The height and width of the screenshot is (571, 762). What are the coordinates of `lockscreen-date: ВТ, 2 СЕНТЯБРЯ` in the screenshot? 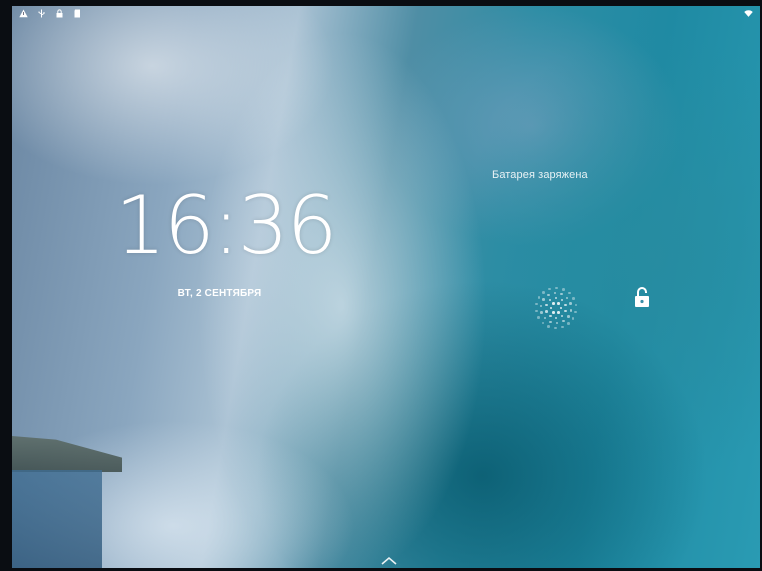 It's located at (219, 293).